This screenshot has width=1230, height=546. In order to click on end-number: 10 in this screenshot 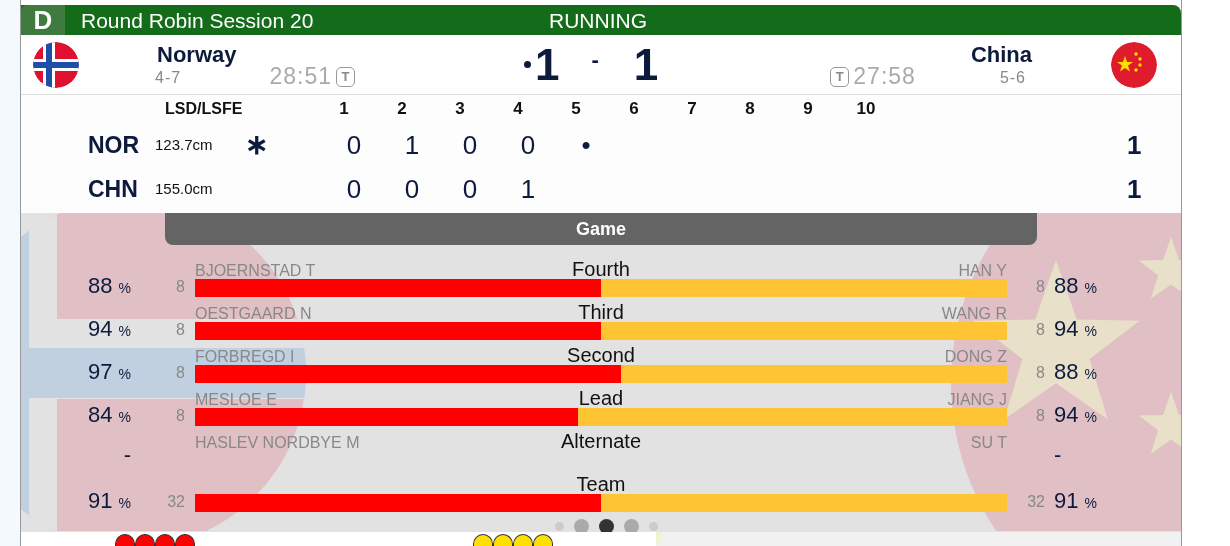, I will do `click(866, 109)`.